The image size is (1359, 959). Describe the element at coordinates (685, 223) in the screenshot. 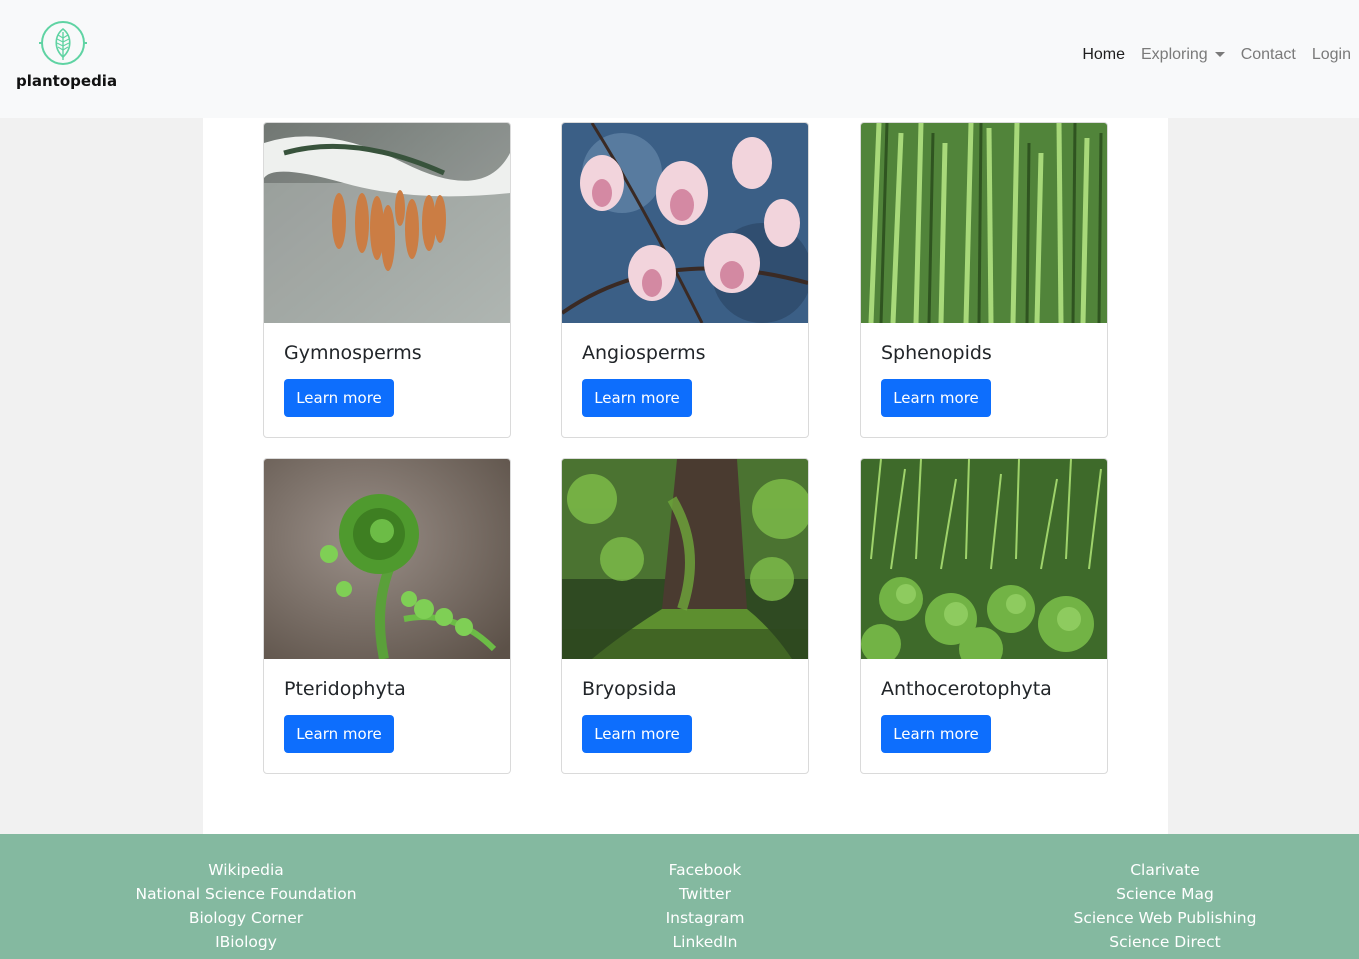

I see `card-image-angiosperms` at that location.